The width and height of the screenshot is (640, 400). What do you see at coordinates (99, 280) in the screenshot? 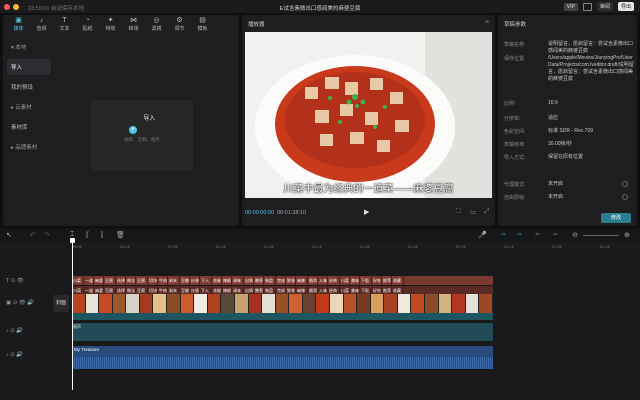
I see `text-clip: 麻婆` at bounding box center [99, 280].